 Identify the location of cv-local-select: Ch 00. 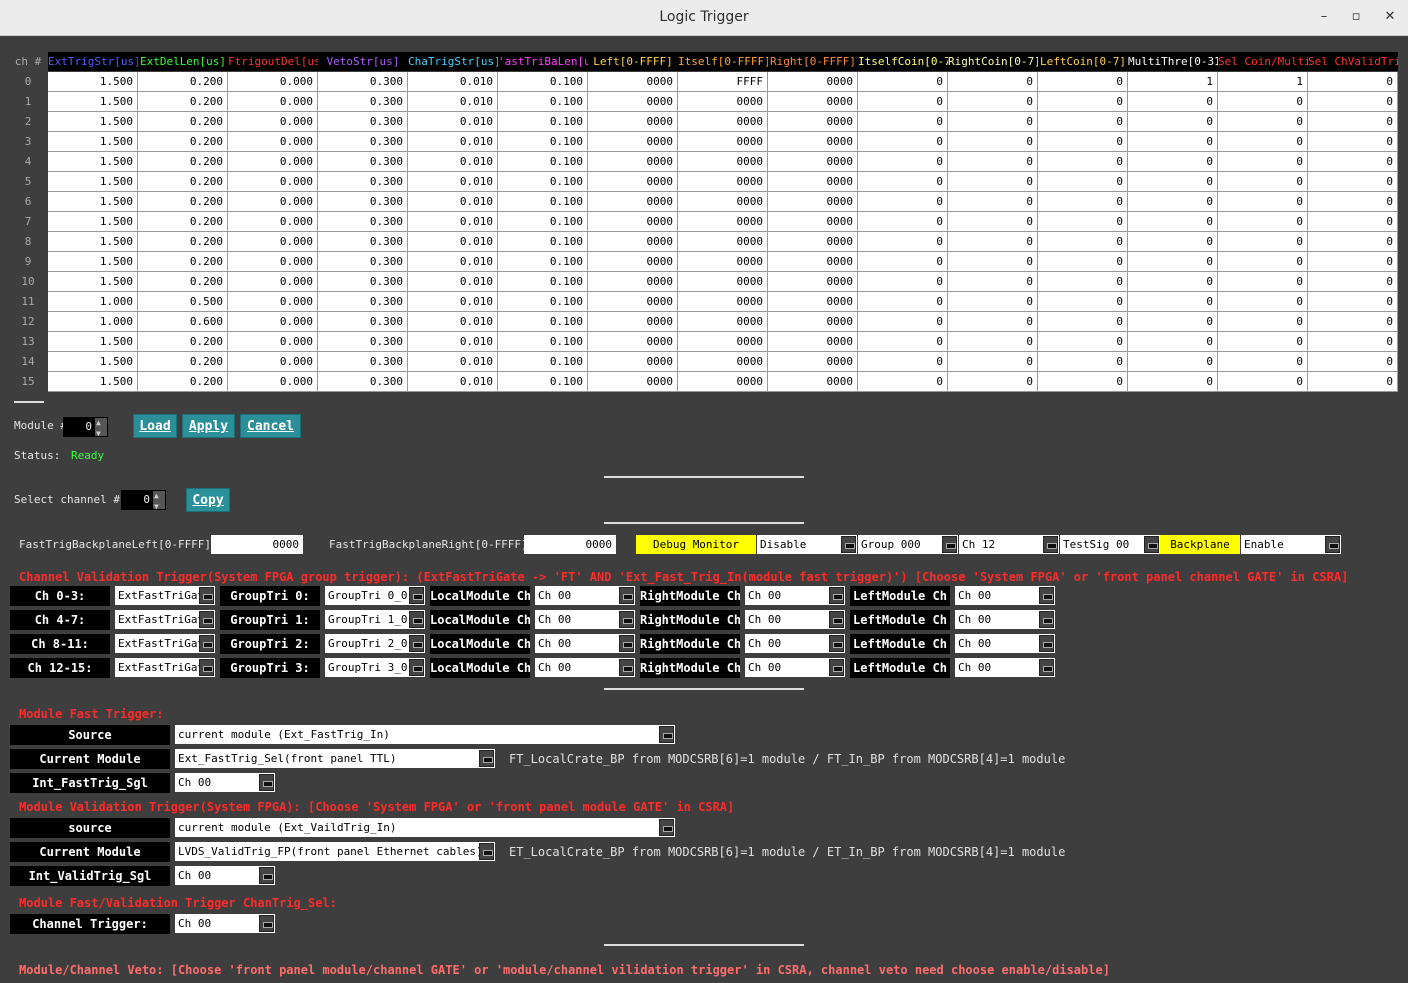
(585, 595).